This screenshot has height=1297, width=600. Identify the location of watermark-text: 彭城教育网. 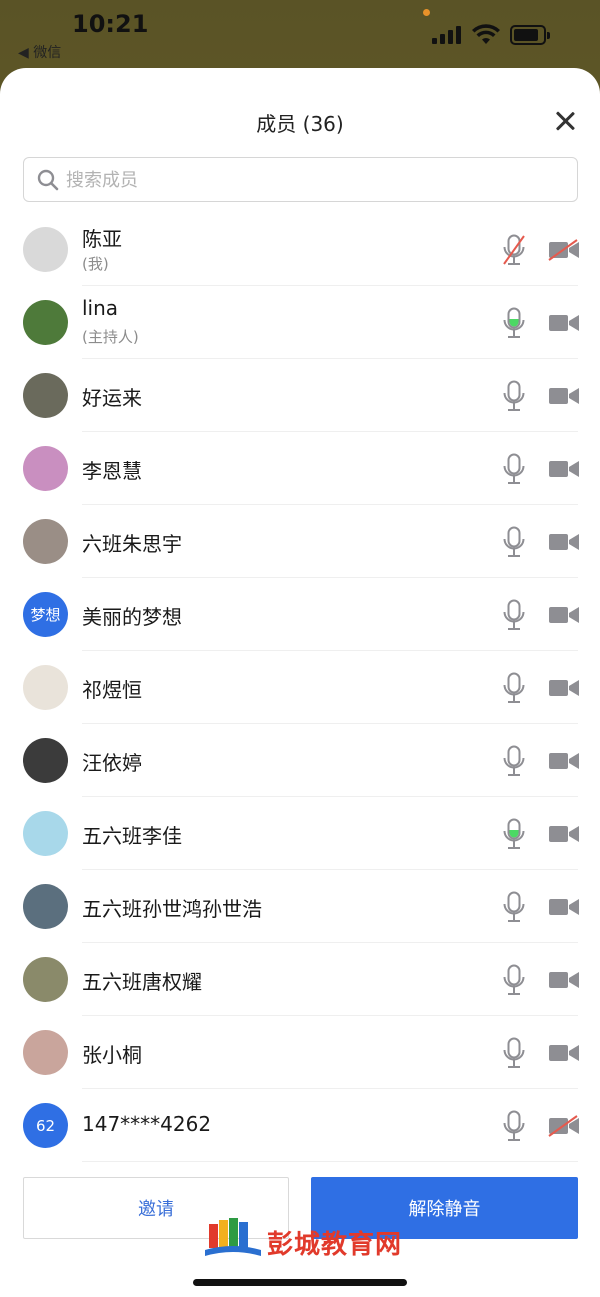
(335, 1245).